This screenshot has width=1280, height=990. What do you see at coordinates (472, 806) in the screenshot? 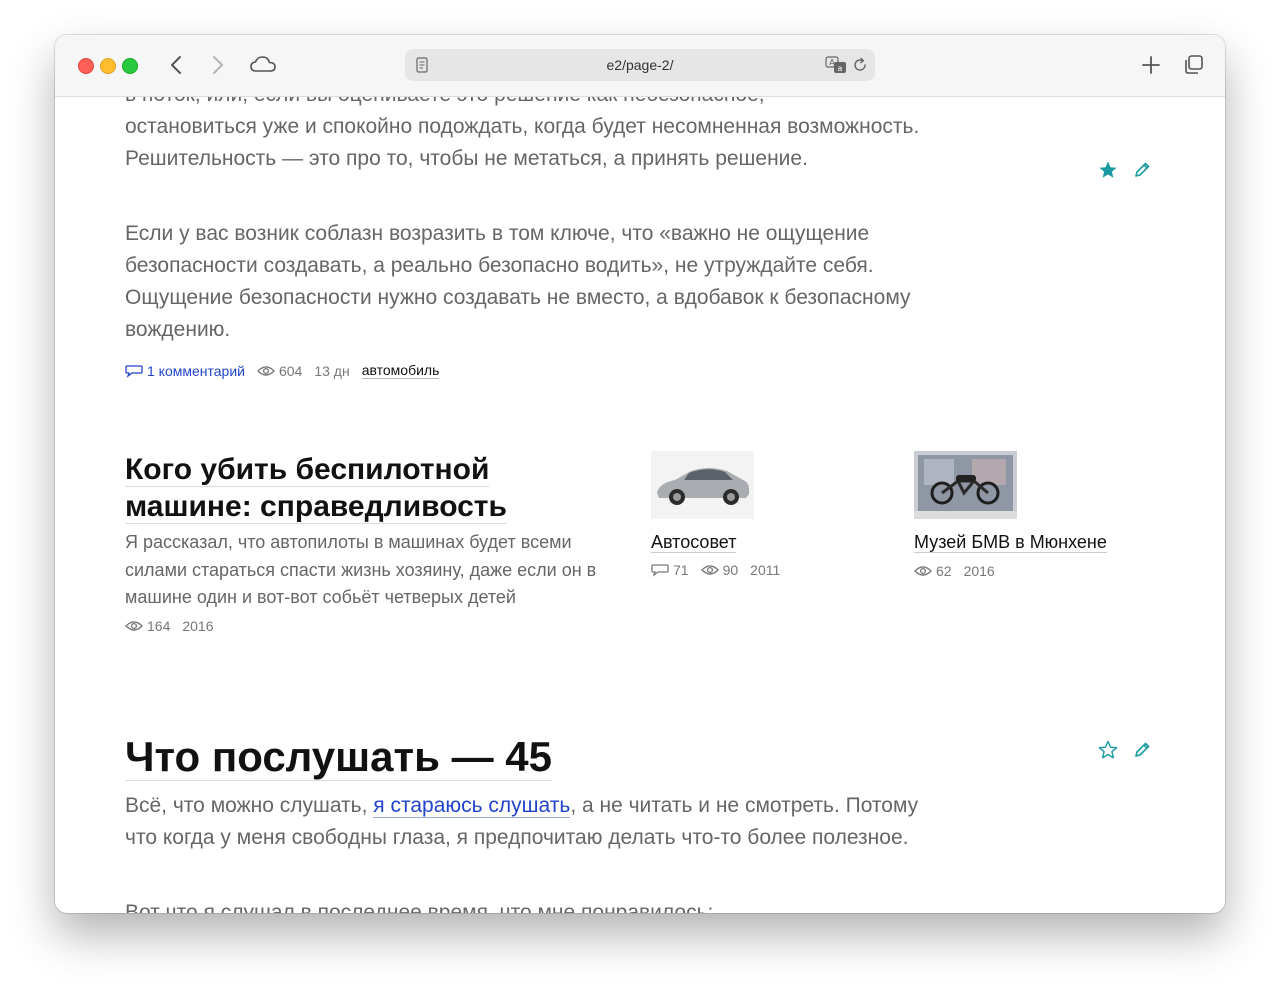
I see `intro-link: я стараюсь слушать` at bounding box center [472, 806].